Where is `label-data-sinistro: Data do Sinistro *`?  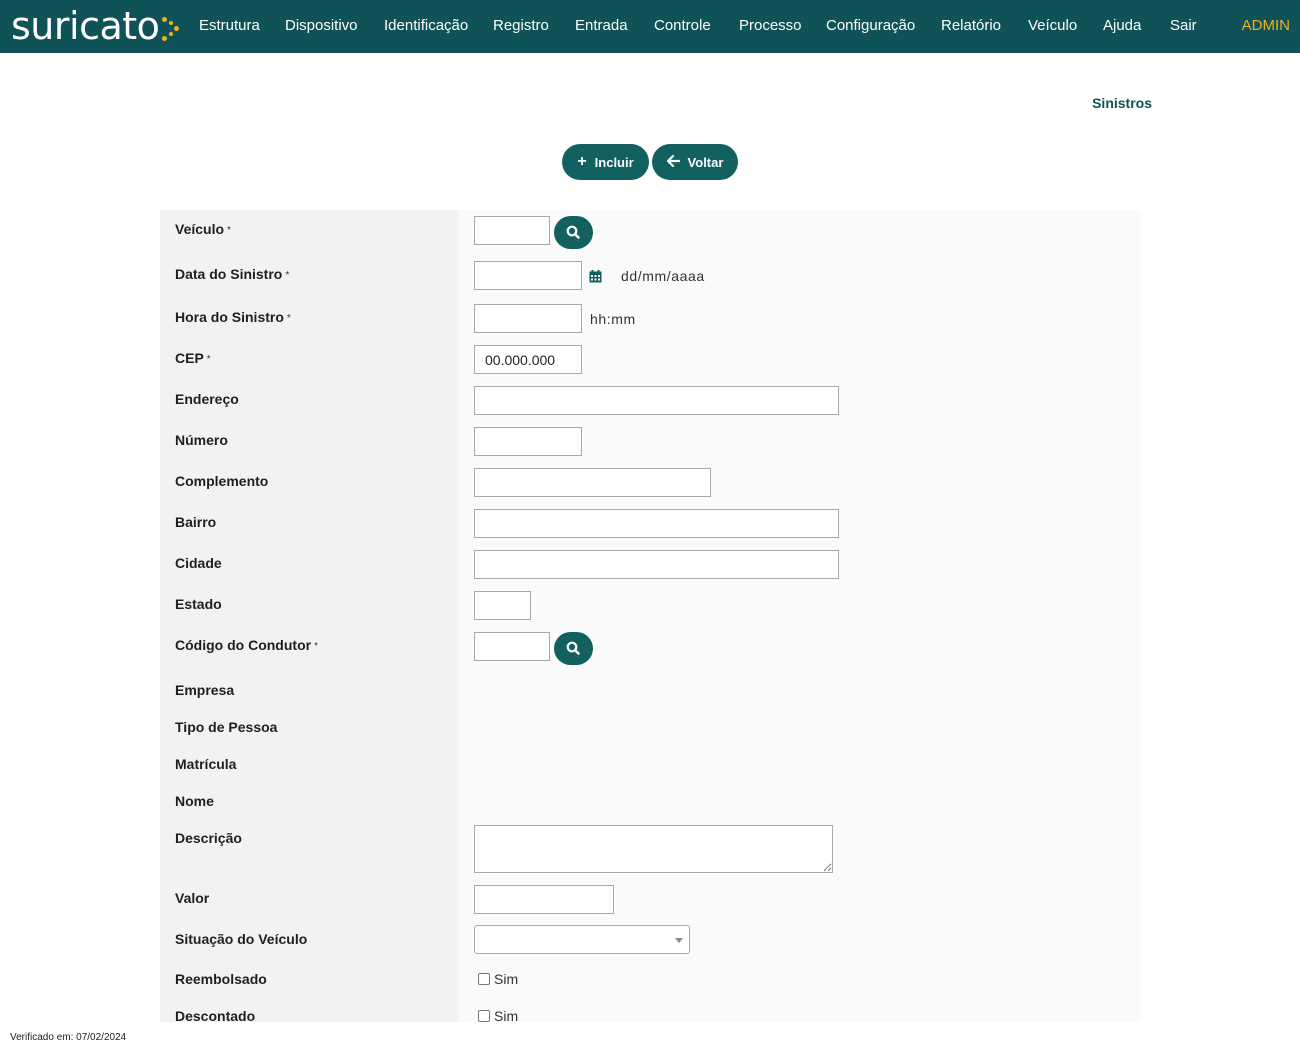
label-data-sinistro: Data do Sinistro * is located at coordinates (232, 274).